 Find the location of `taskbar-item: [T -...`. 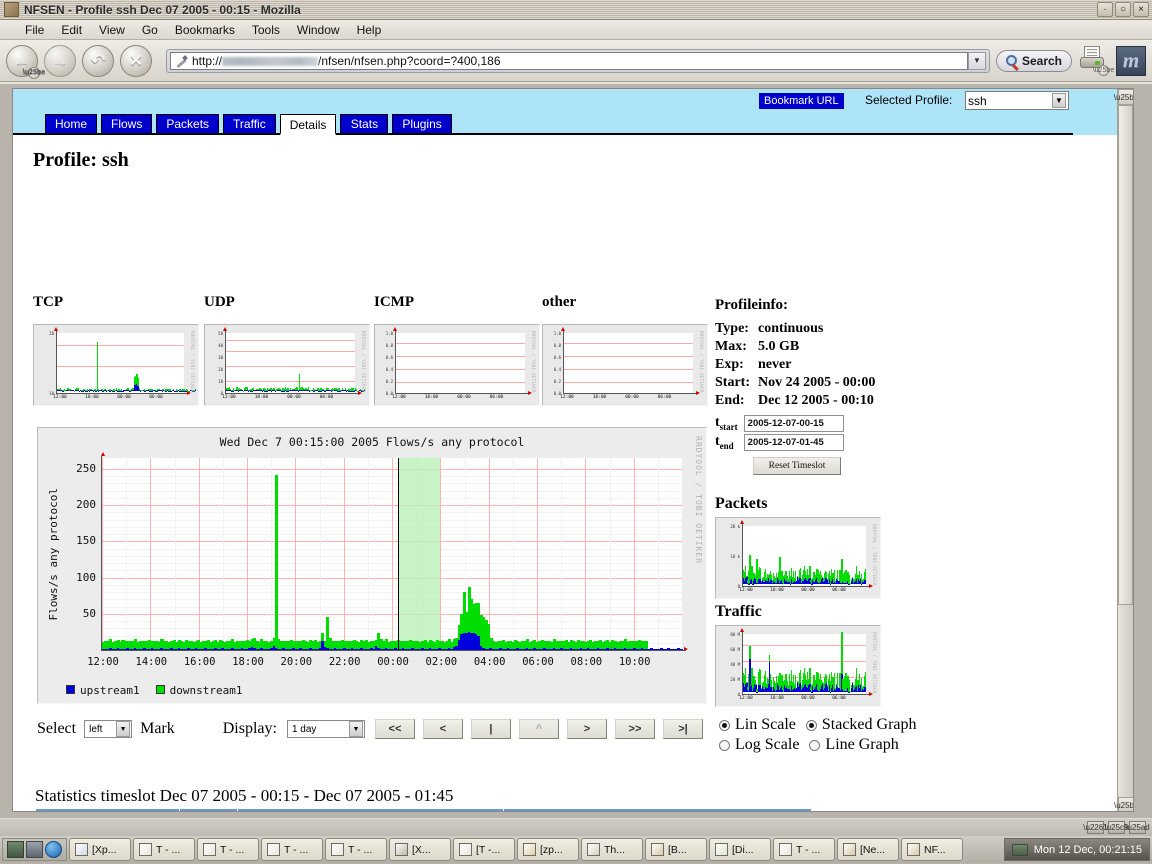

taskbar-item: [T -... is located at coordinates (484, 849).